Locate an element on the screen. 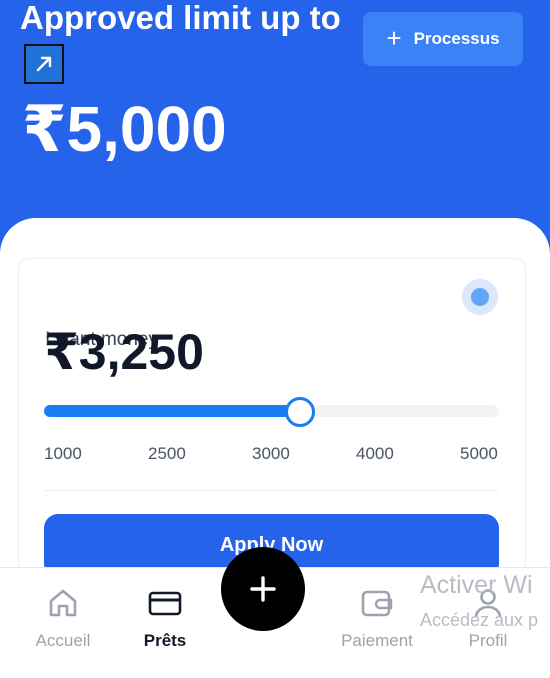  external-link-icon is located at coordinates (44, 64).